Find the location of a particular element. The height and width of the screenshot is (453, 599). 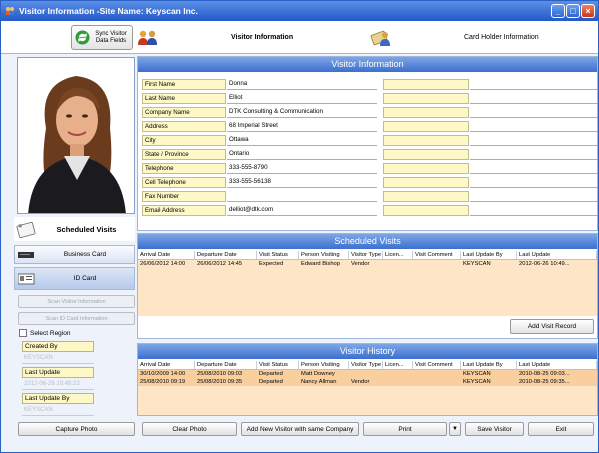

close-button: × is located at coordinates (588, 11).